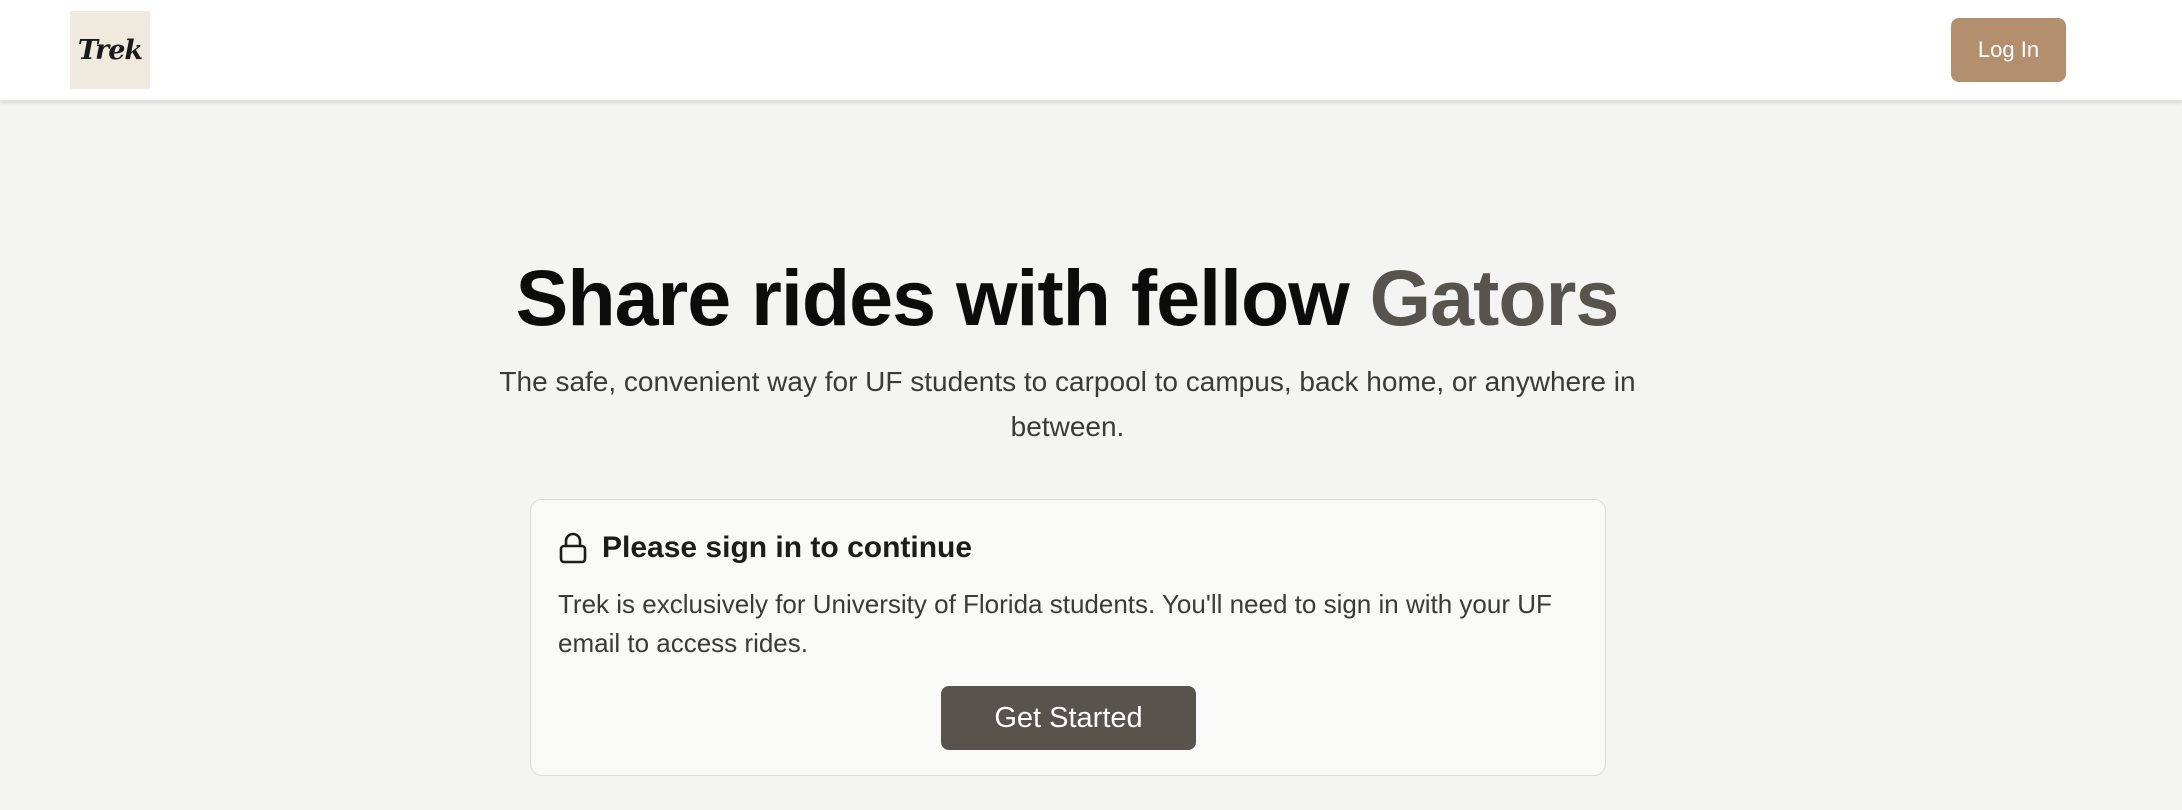  What do you see at coordinates (2008, 50) in the screenshot?
I see `login-button: Log In` at bounding box center [2008, 50].